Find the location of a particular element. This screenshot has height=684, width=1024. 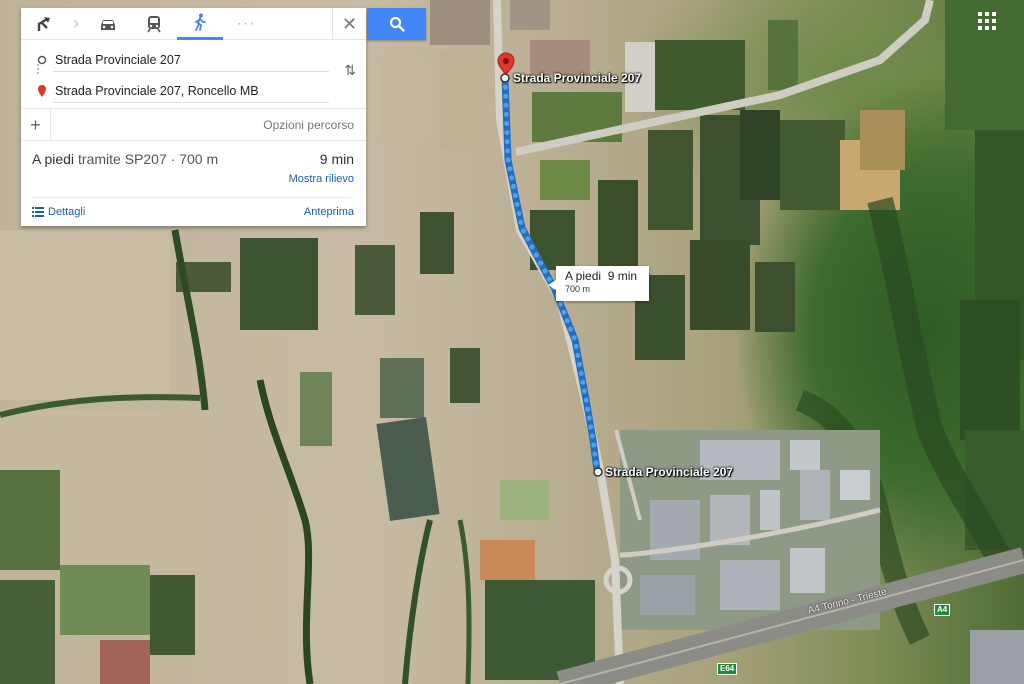

apps-grid-icon is located at coordinates (987, 21).